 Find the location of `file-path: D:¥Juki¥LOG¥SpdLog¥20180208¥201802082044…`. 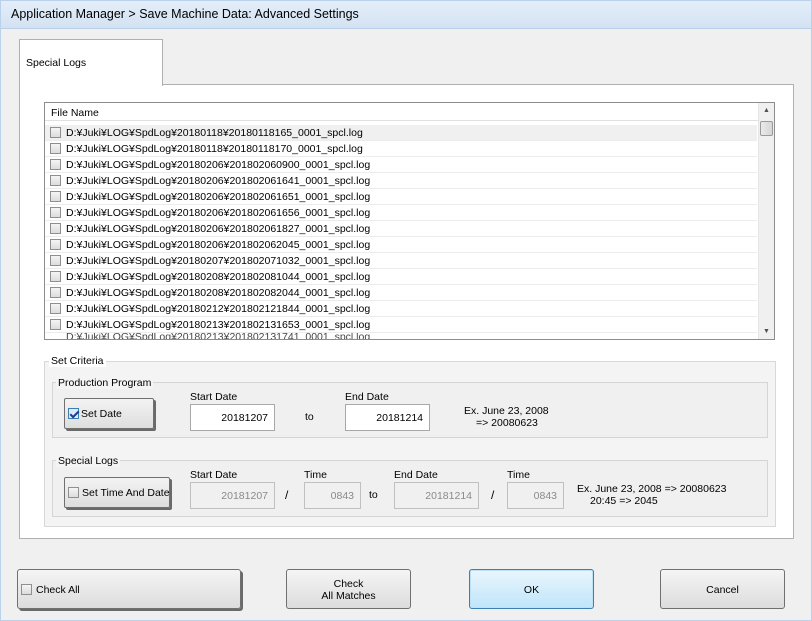

file-path: D:¥Juki¥LOG¥SpdLog¥20180208¥201802082044… is located at coordinates (218, 293).